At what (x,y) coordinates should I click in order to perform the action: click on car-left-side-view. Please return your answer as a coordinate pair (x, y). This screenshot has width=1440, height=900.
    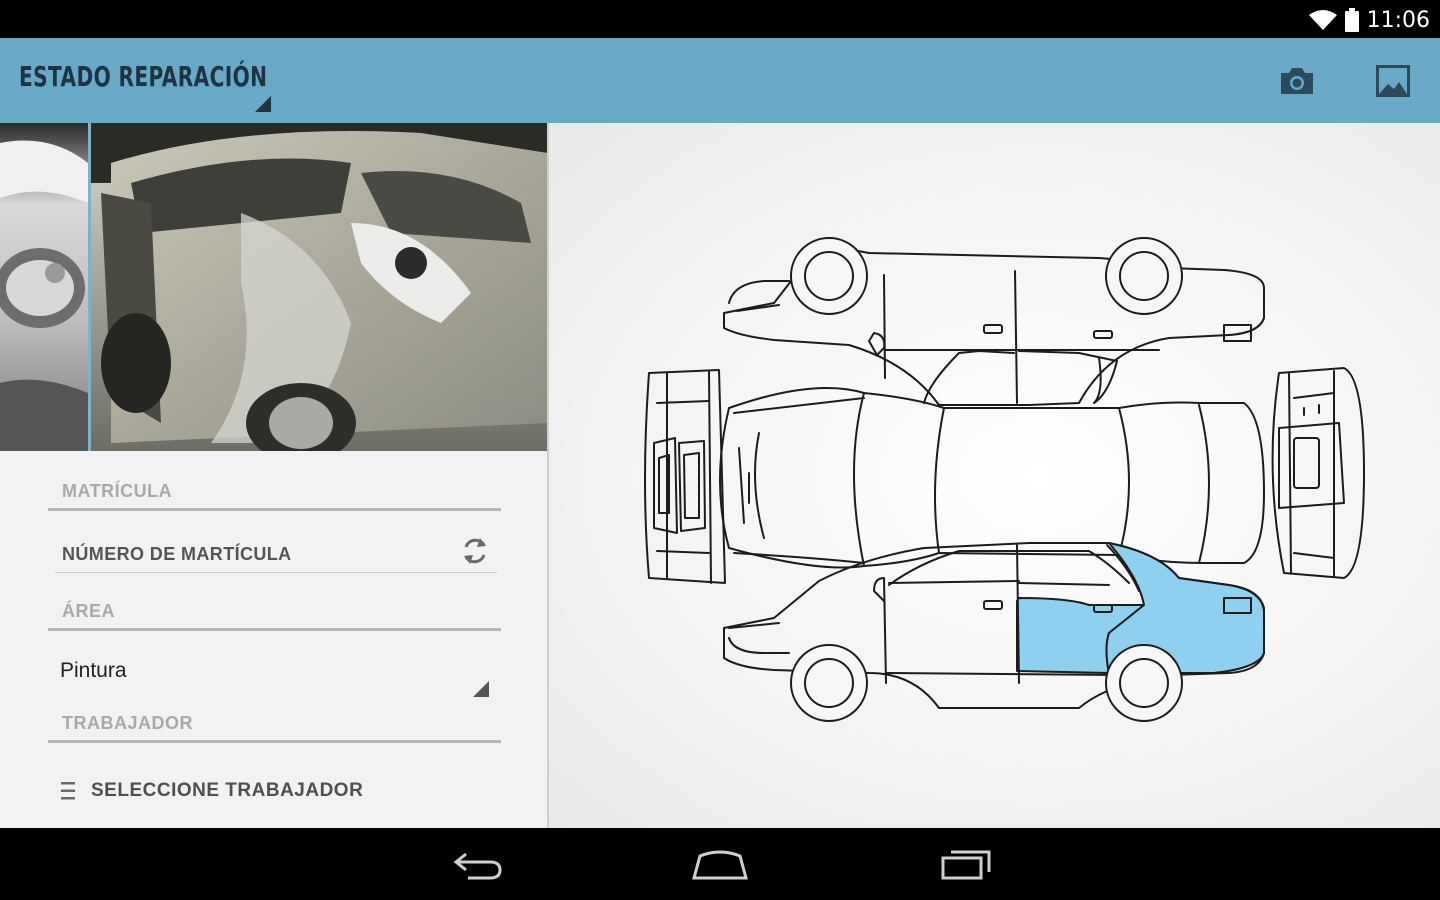
    Looking at the image, I should click on (994, 321).